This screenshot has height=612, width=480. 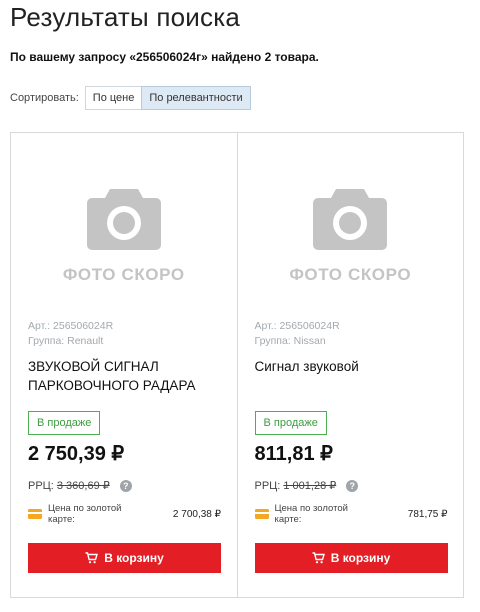 I want to click on sort-by-relevance-button: По релевантности, so click(x=196, y=98).